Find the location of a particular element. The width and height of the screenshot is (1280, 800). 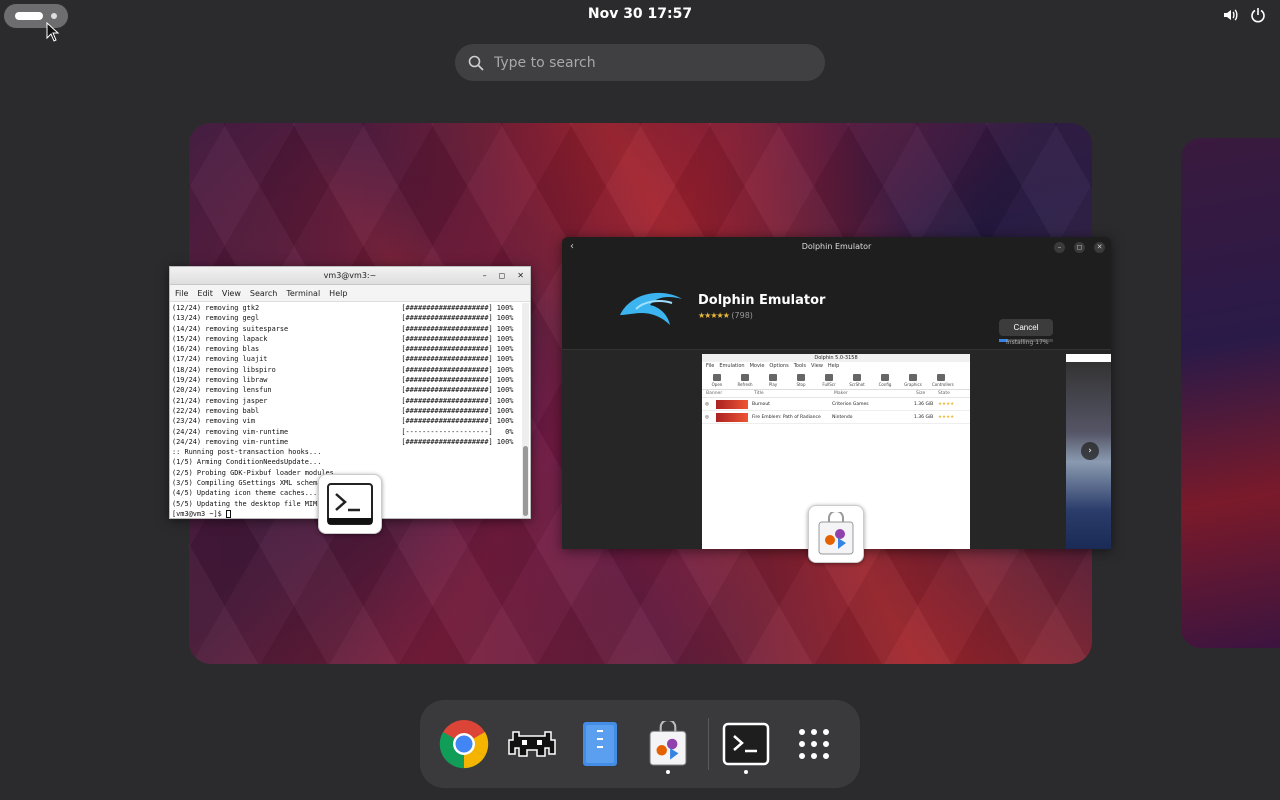

menu-edit: Edit is located at coordinates (205, 293).